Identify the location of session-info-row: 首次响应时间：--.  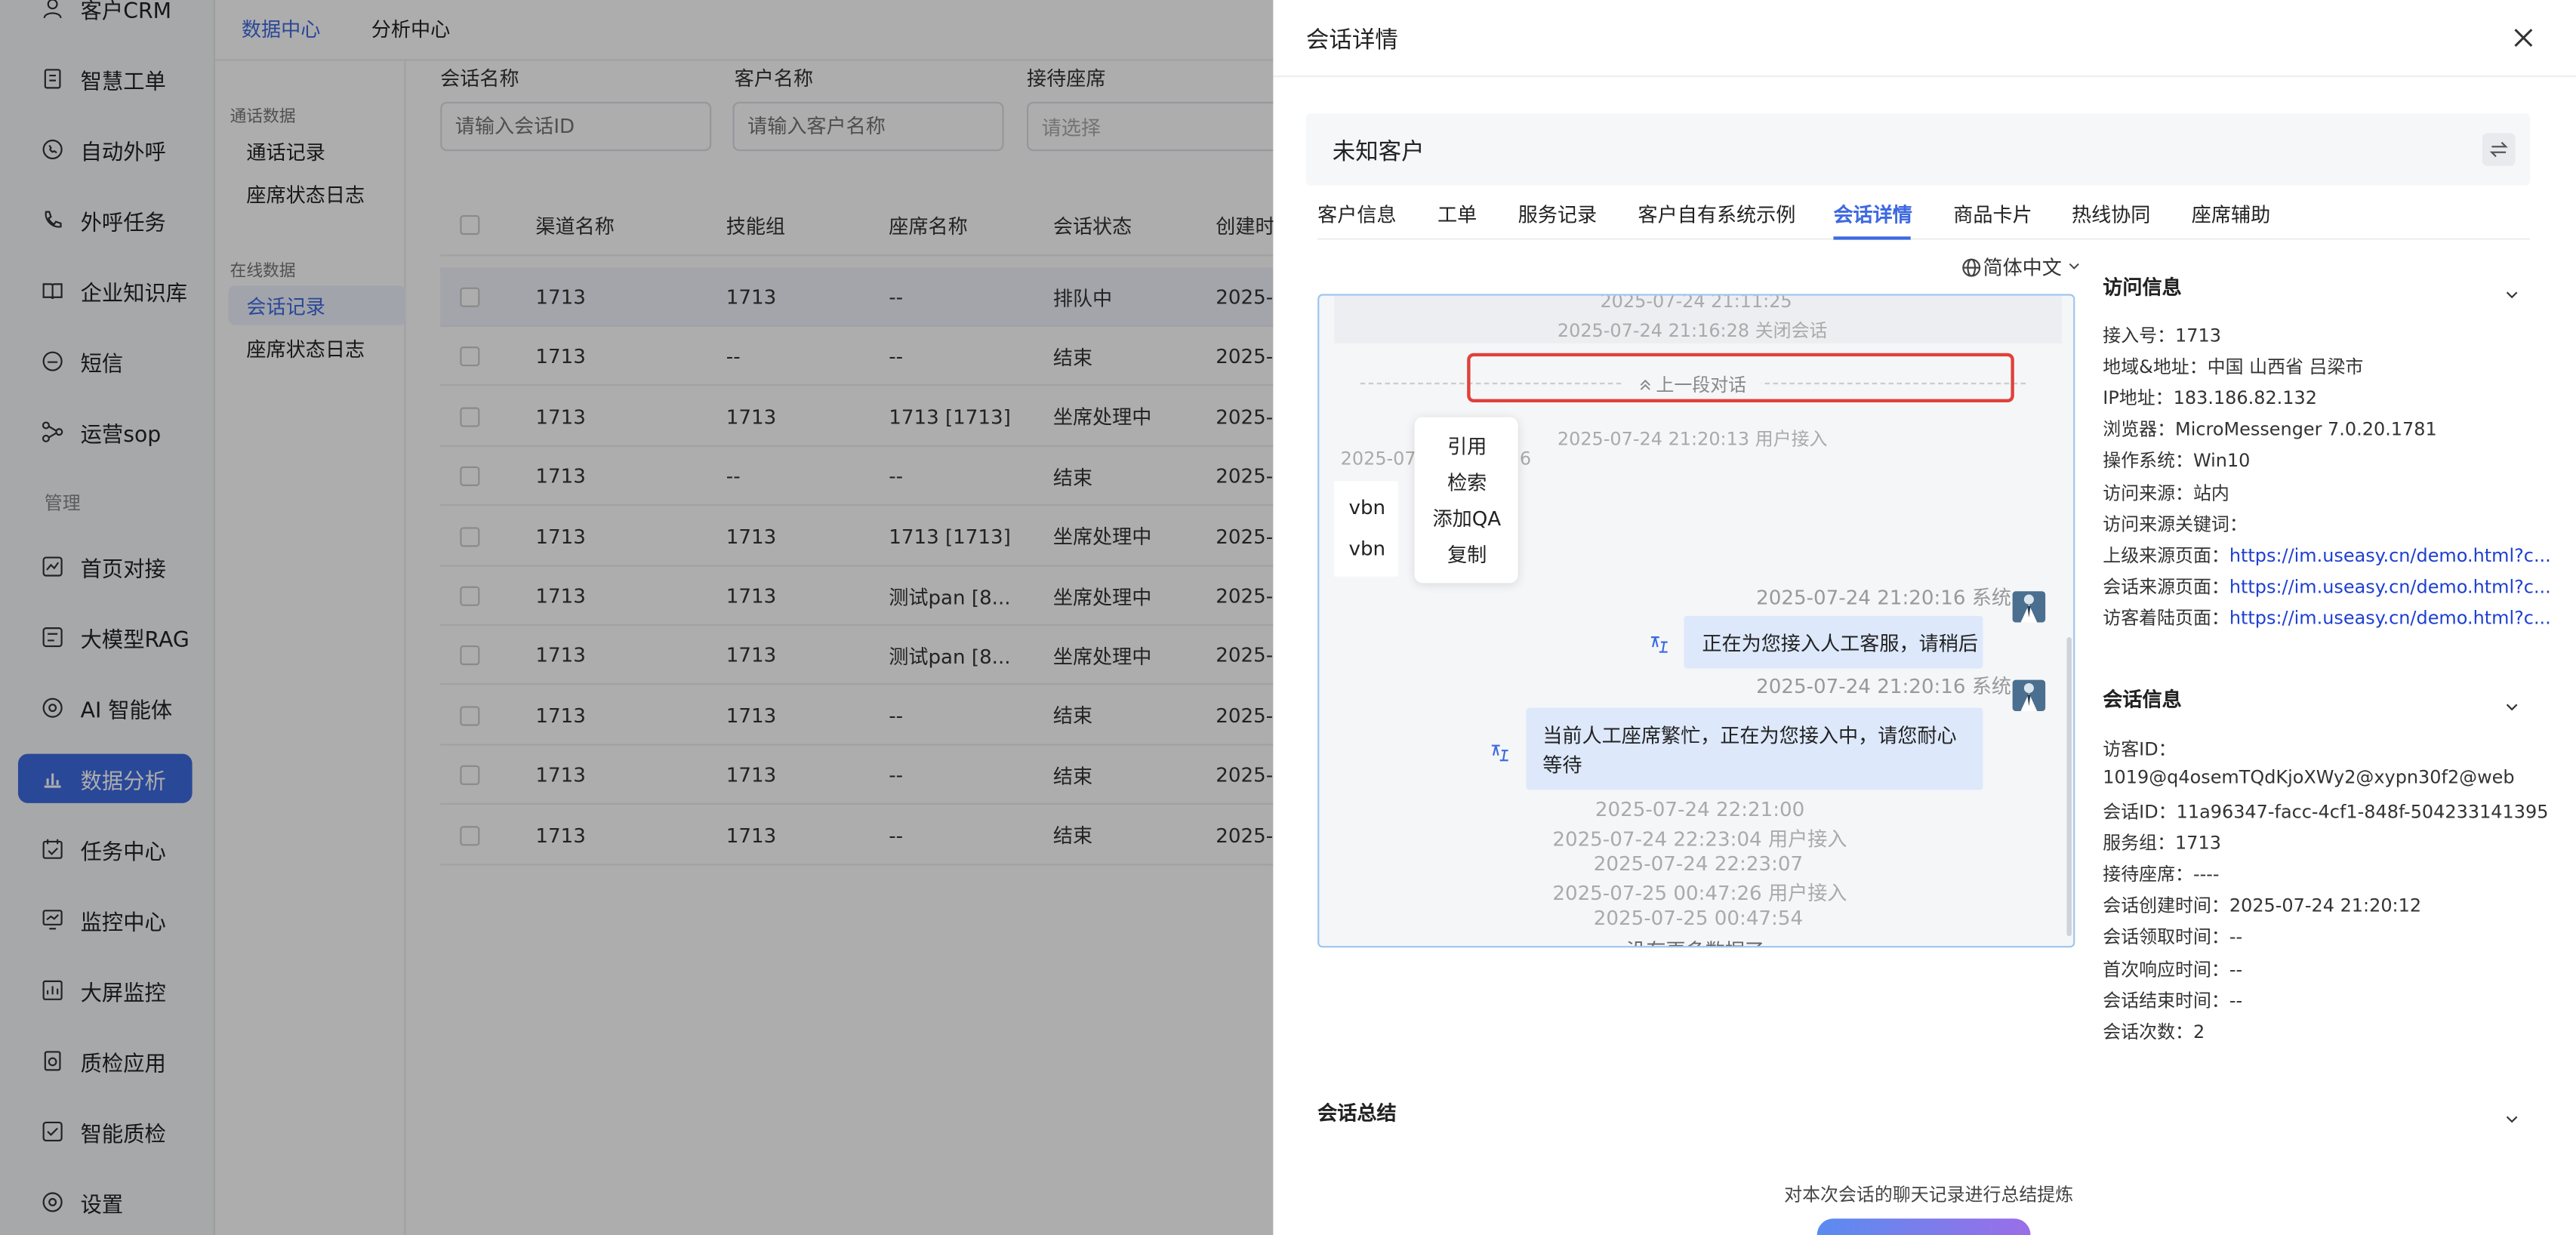
(2172, 968).